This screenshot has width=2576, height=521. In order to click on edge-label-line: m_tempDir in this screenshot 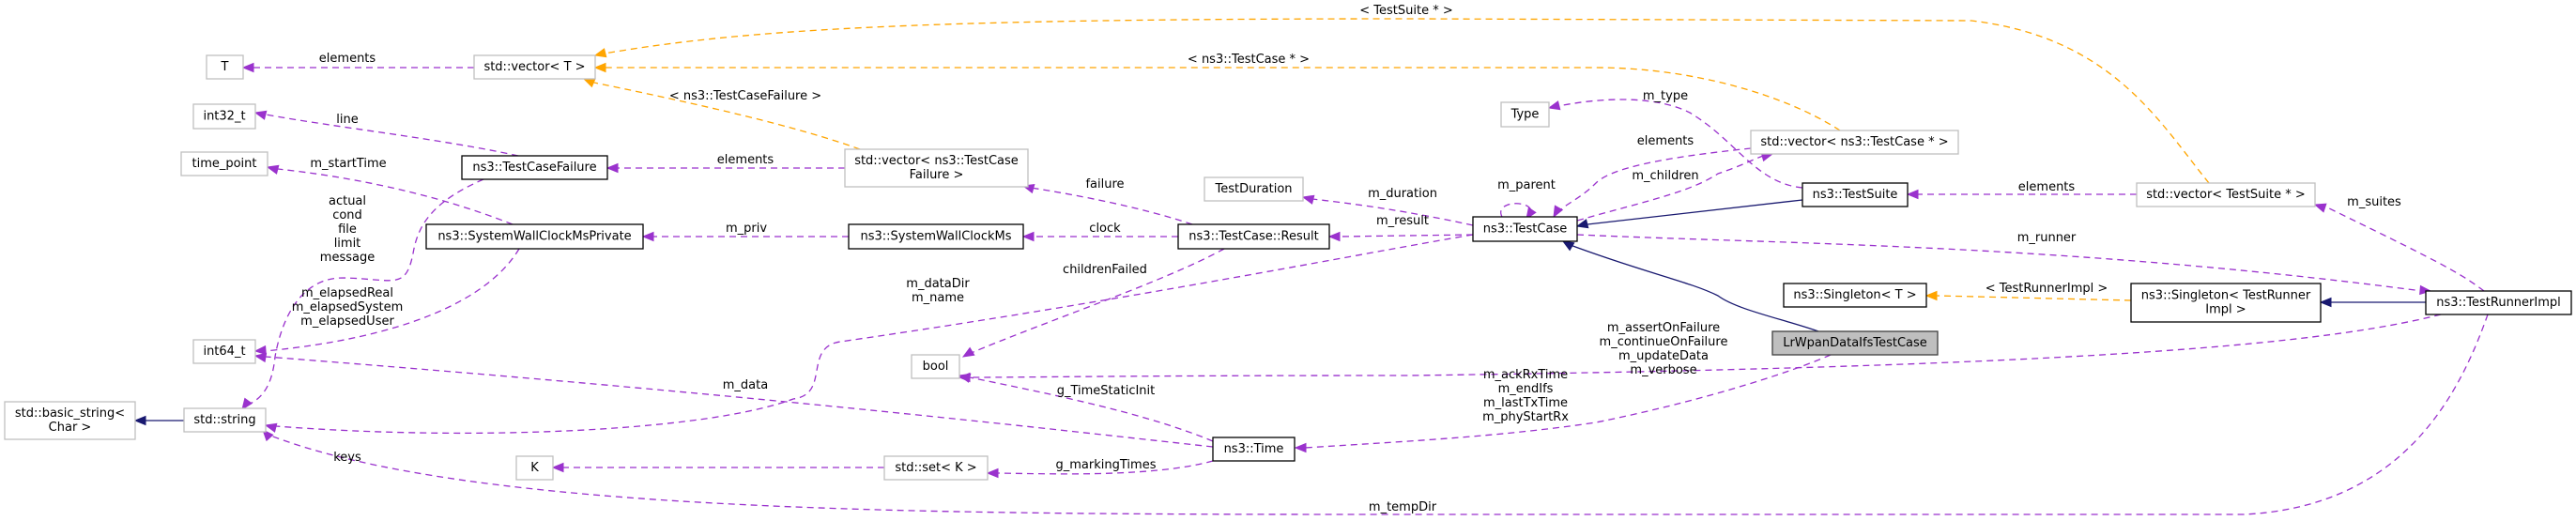, I will do `click(1403, 507)`.